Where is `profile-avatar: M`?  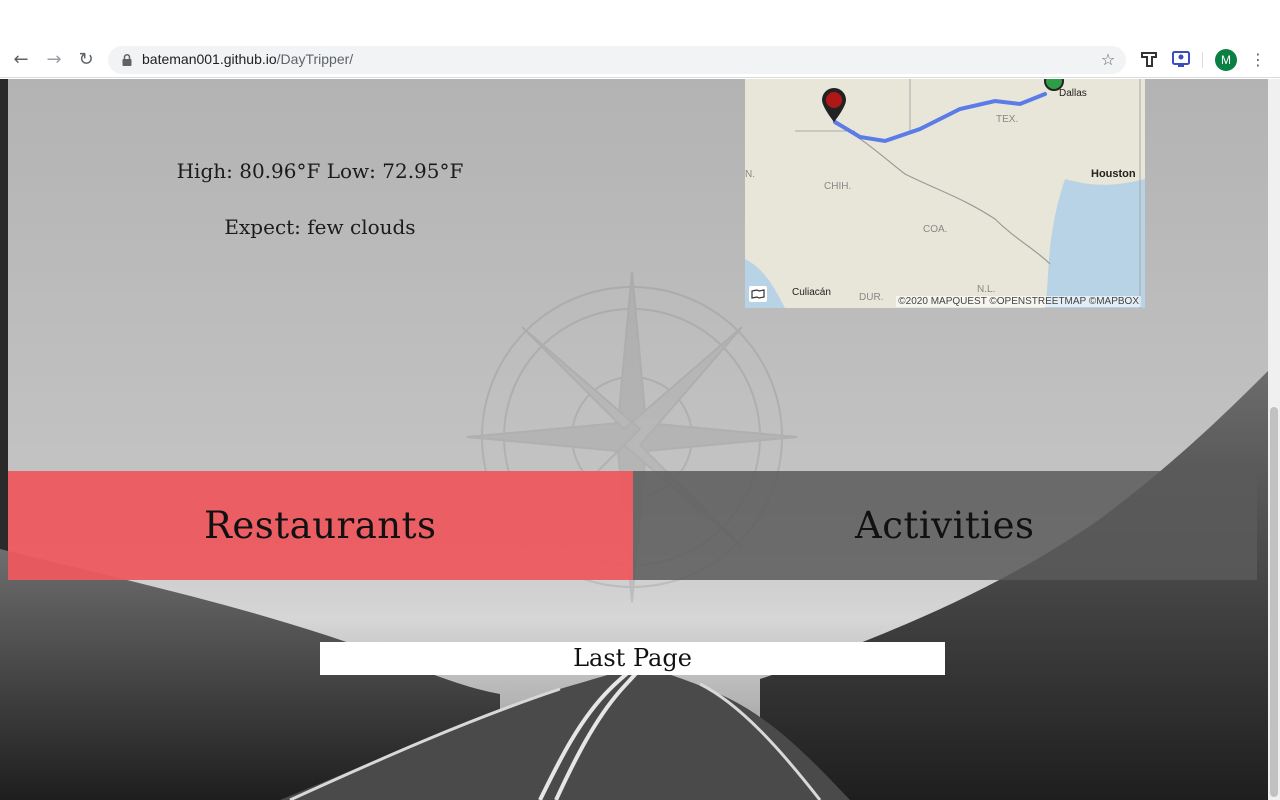
profile-avatar: M is located at coordinates (1226, 60).